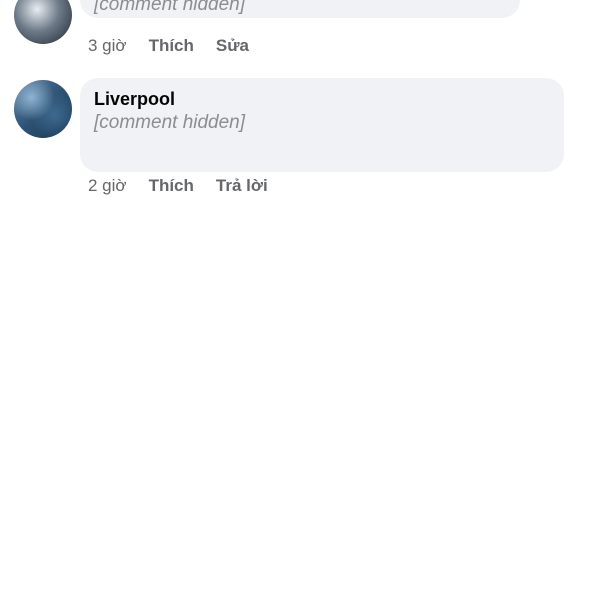  What do you see at coordinates (242, 186) in the screenshot?
I see `reply-button: Trả lời` at bounding box center [242, 186].